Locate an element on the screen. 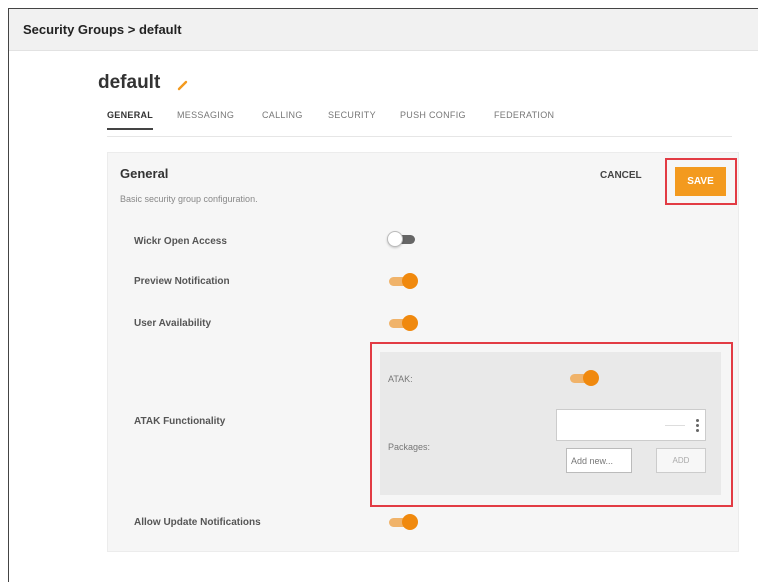  tab-general: GENERAL is located at coordinates (130, 120).